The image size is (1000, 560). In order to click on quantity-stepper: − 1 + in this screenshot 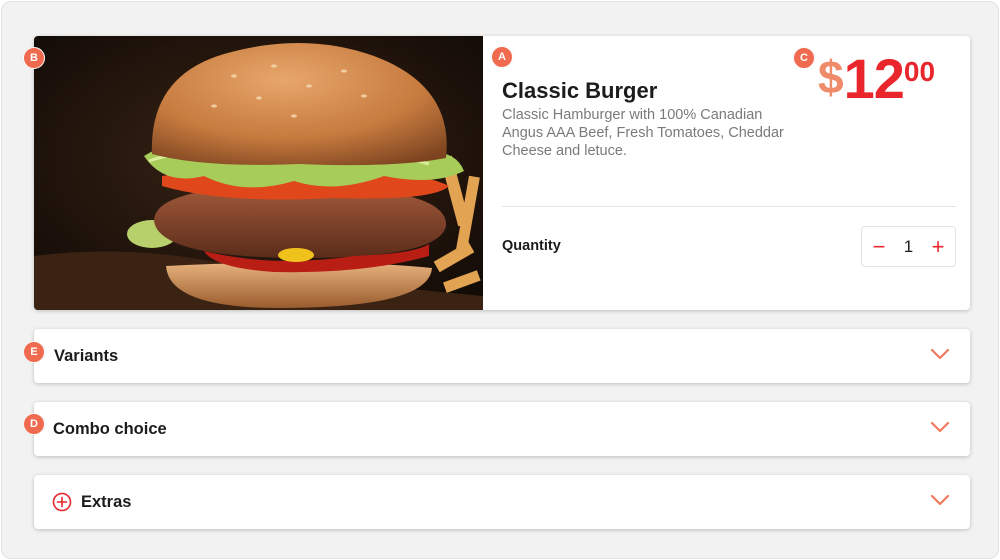, I will do `click(908, 246)`.